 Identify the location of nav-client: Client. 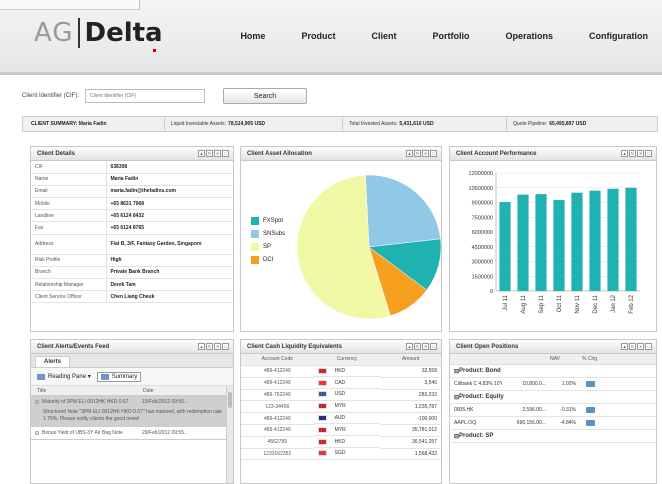
(383, 36).